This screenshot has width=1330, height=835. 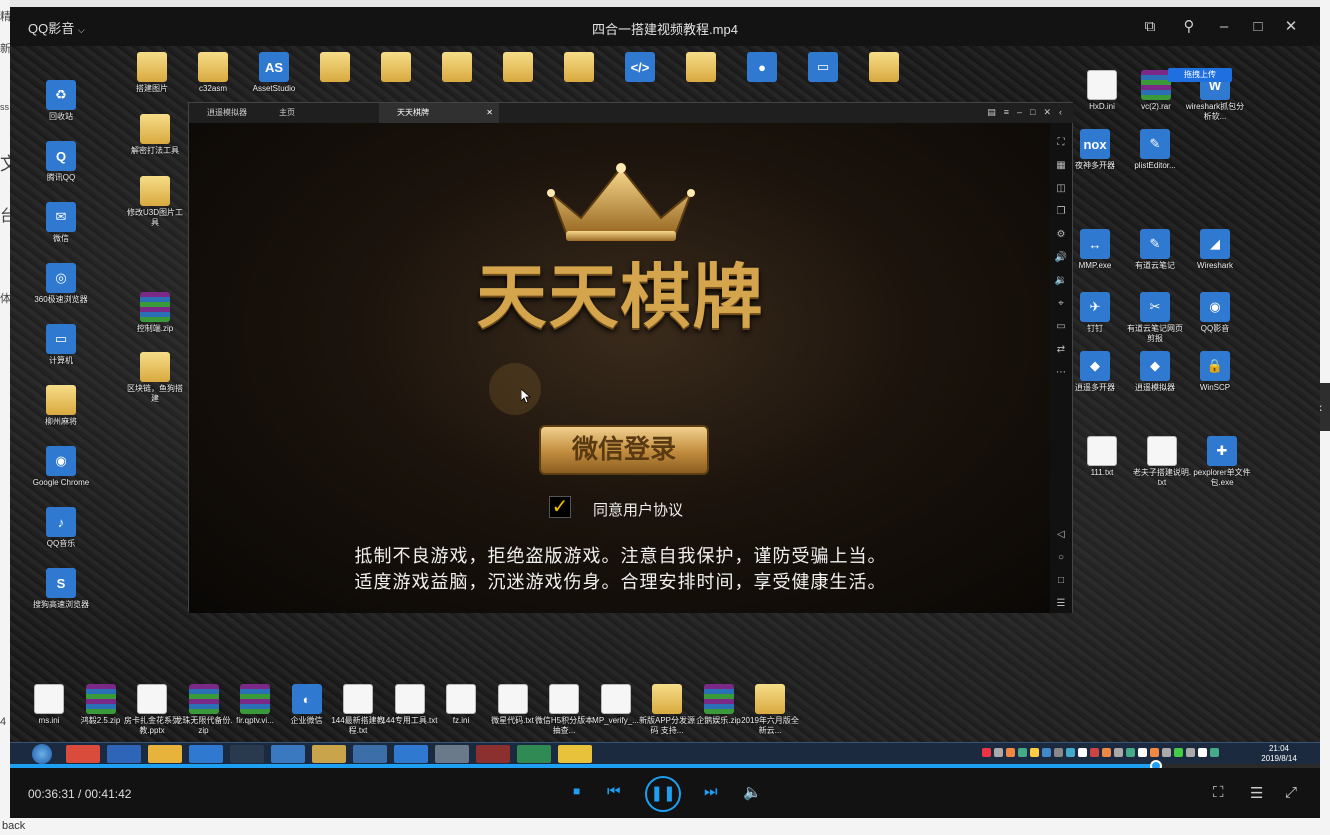 I want to click on previous-button: ⏮, so click(x=614, y=791).